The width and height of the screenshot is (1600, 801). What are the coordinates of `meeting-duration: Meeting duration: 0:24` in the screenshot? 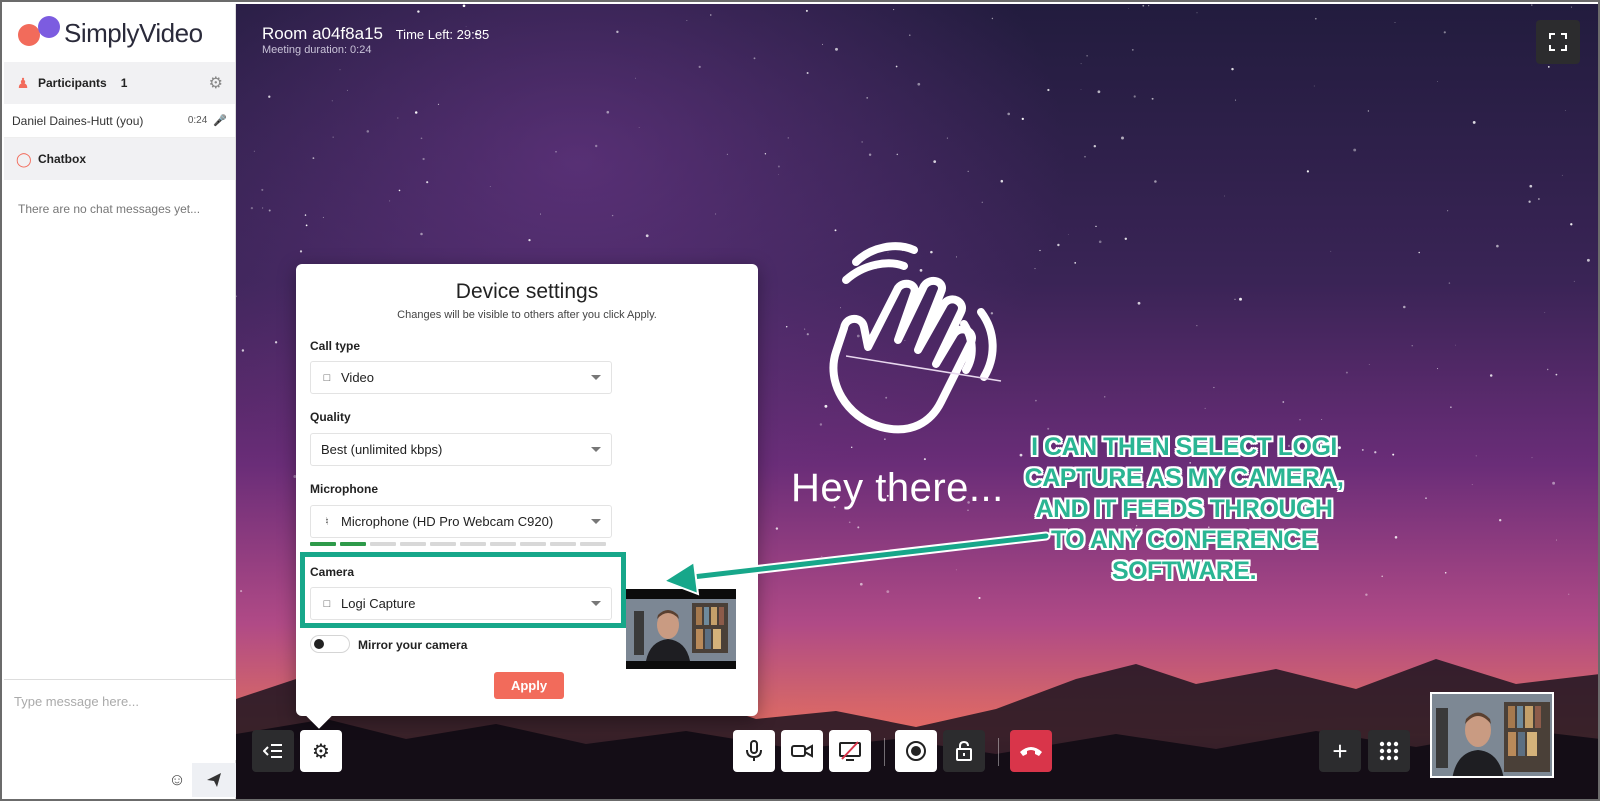 It's located at (317, 50).